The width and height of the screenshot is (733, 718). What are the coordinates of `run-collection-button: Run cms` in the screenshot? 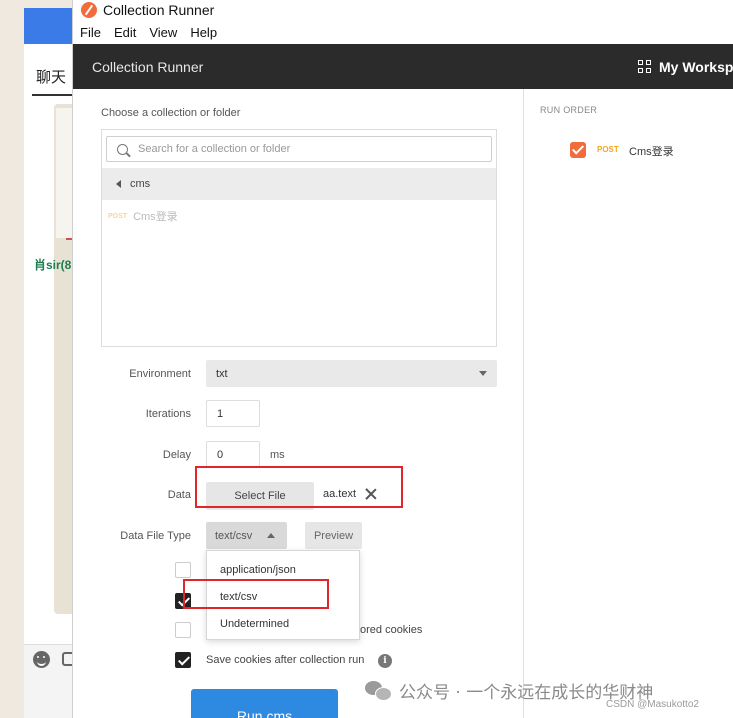 It's located at (264, 703).